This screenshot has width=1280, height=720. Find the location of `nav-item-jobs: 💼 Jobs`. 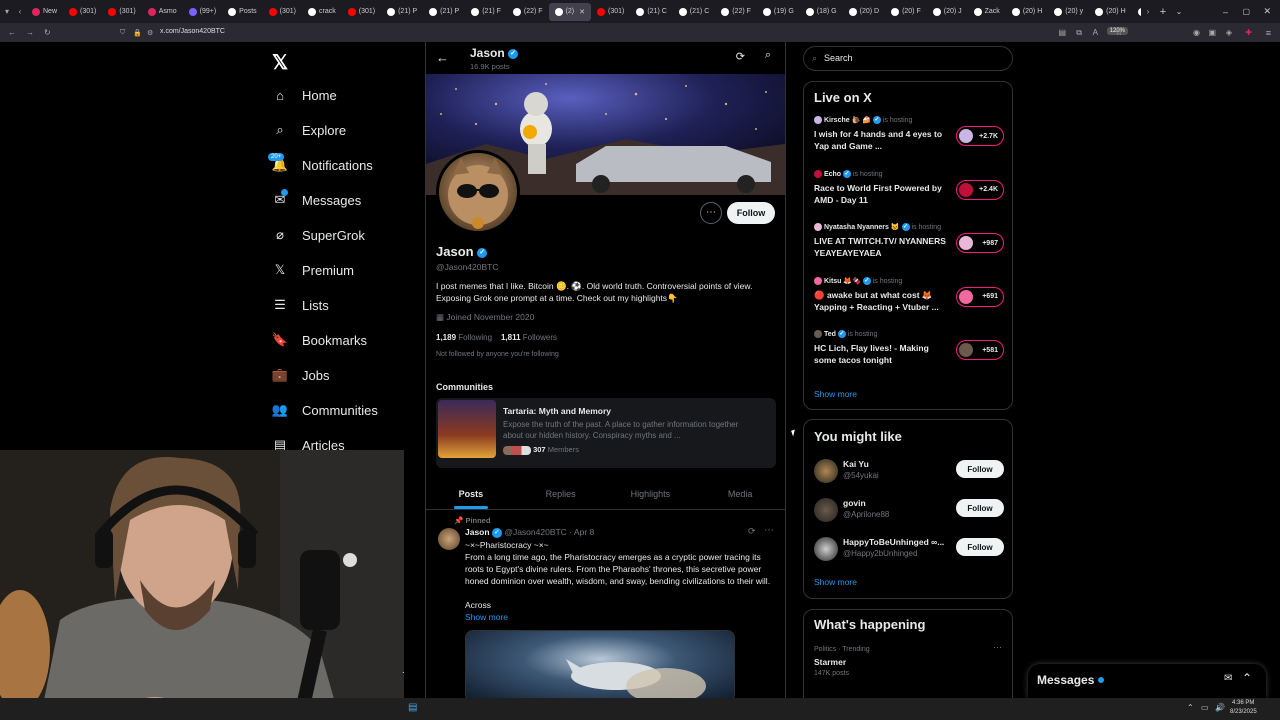

nav-item-jobs: 💼 Jobs is located at coordinates (300, 375).